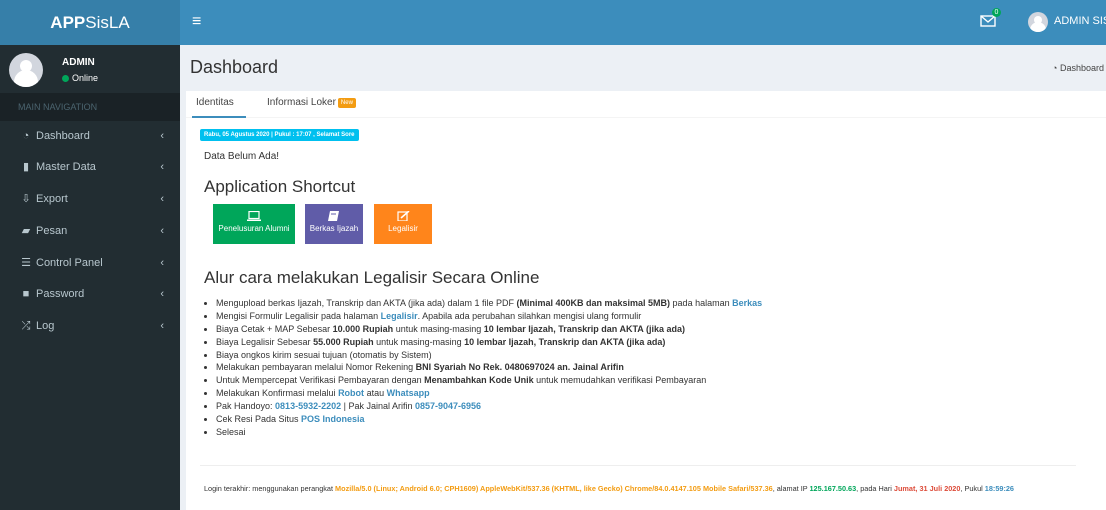 Image resolution: width=1106 pixels, height=510 pixels. What do you see at coordinates (26, 167) in the screenshot?
I see `file-icon: ▮` at bounding box center [26, 167].